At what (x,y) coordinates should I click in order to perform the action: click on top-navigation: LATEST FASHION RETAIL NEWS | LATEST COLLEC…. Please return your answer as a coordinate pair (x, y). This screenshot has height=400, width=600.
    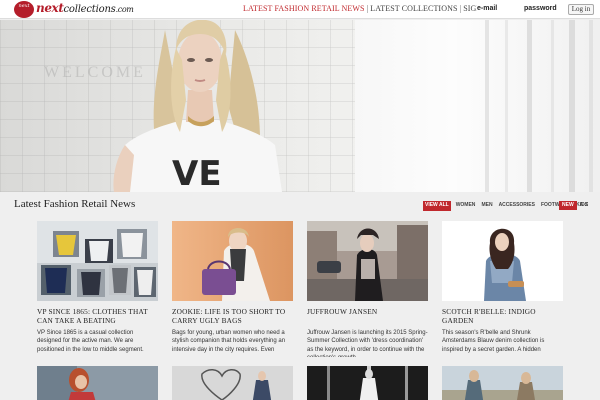
    Looking at the image, I should click on (372, 8).